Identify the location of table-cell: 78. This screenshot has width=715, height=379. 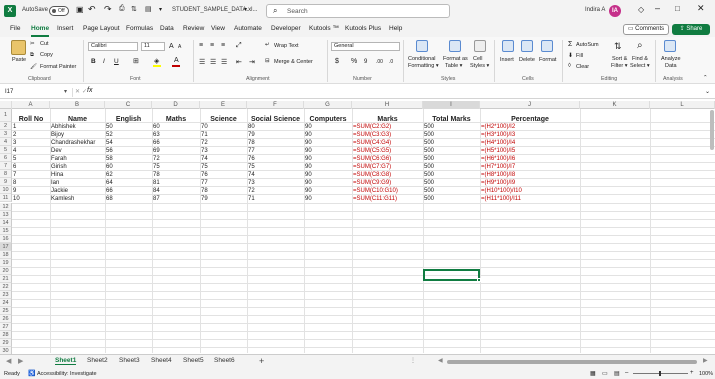
(204, 191).